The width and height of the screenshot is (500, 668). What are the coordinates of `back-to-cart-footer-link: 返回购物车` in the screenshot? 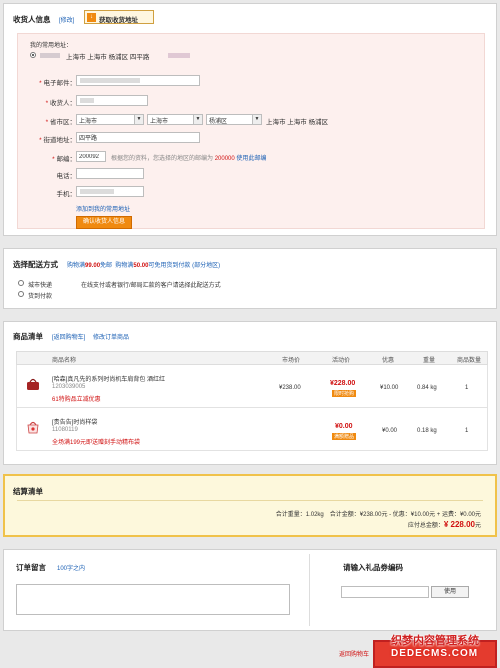 It's located at (354, 653).